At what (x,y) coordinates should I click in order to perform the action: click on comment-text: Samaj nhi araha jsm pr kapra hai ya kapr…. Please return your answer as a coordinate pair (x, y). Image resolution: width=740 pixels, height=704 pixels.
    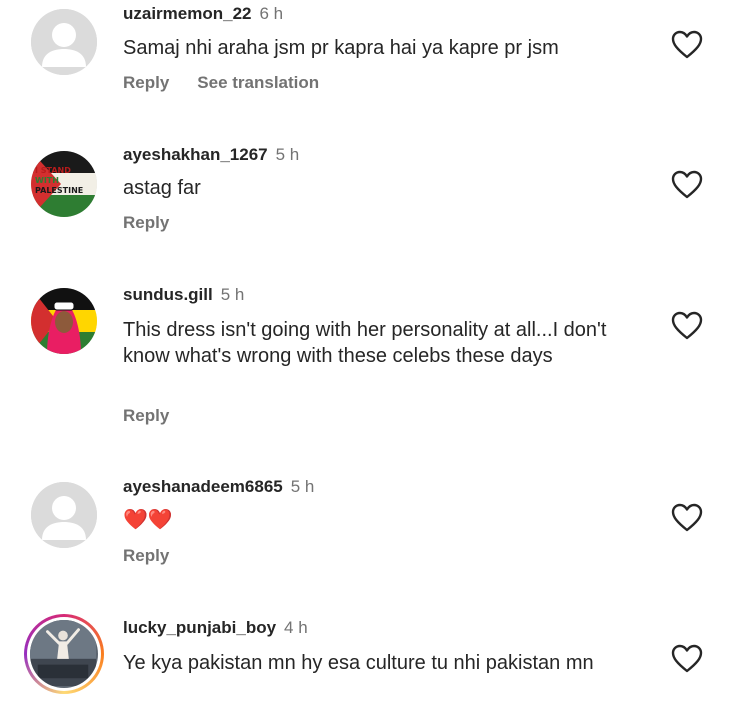
    Looking at the image, I should click on (341, 48).